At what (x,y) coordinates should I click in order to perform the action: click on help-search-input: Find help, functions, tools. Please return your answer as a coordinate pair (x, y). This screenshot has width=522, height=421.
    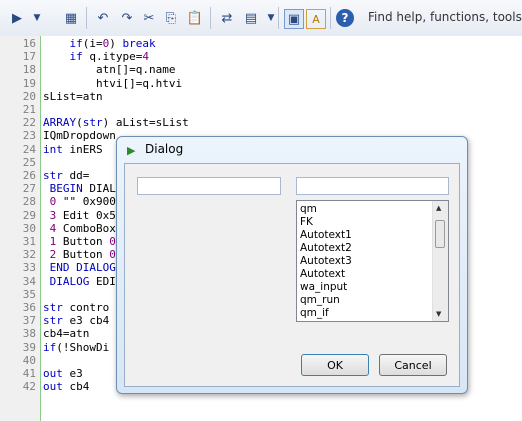
    Looking at the image, I should click on (445, 17).